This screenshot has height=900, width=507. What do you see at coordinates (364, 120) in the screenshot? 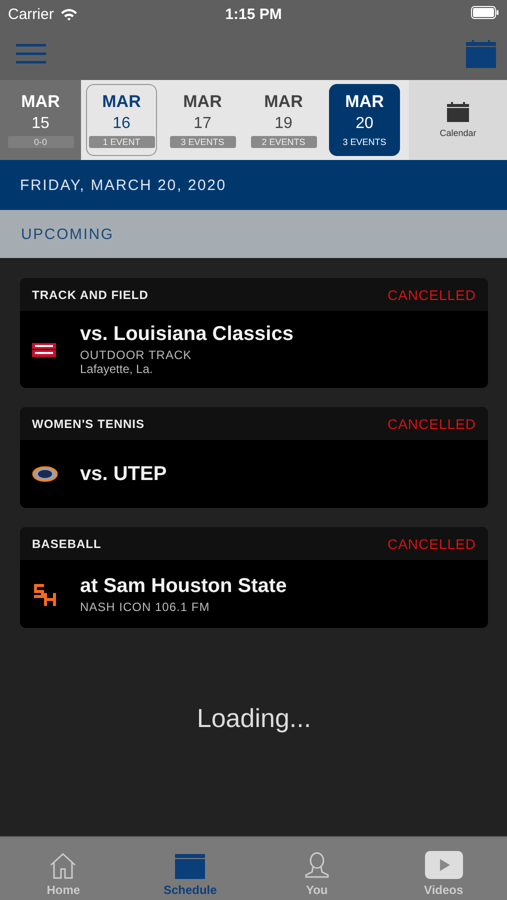
I see `date-tab: MAR 20 3 EVENTS` at bounding box center [364, 120].